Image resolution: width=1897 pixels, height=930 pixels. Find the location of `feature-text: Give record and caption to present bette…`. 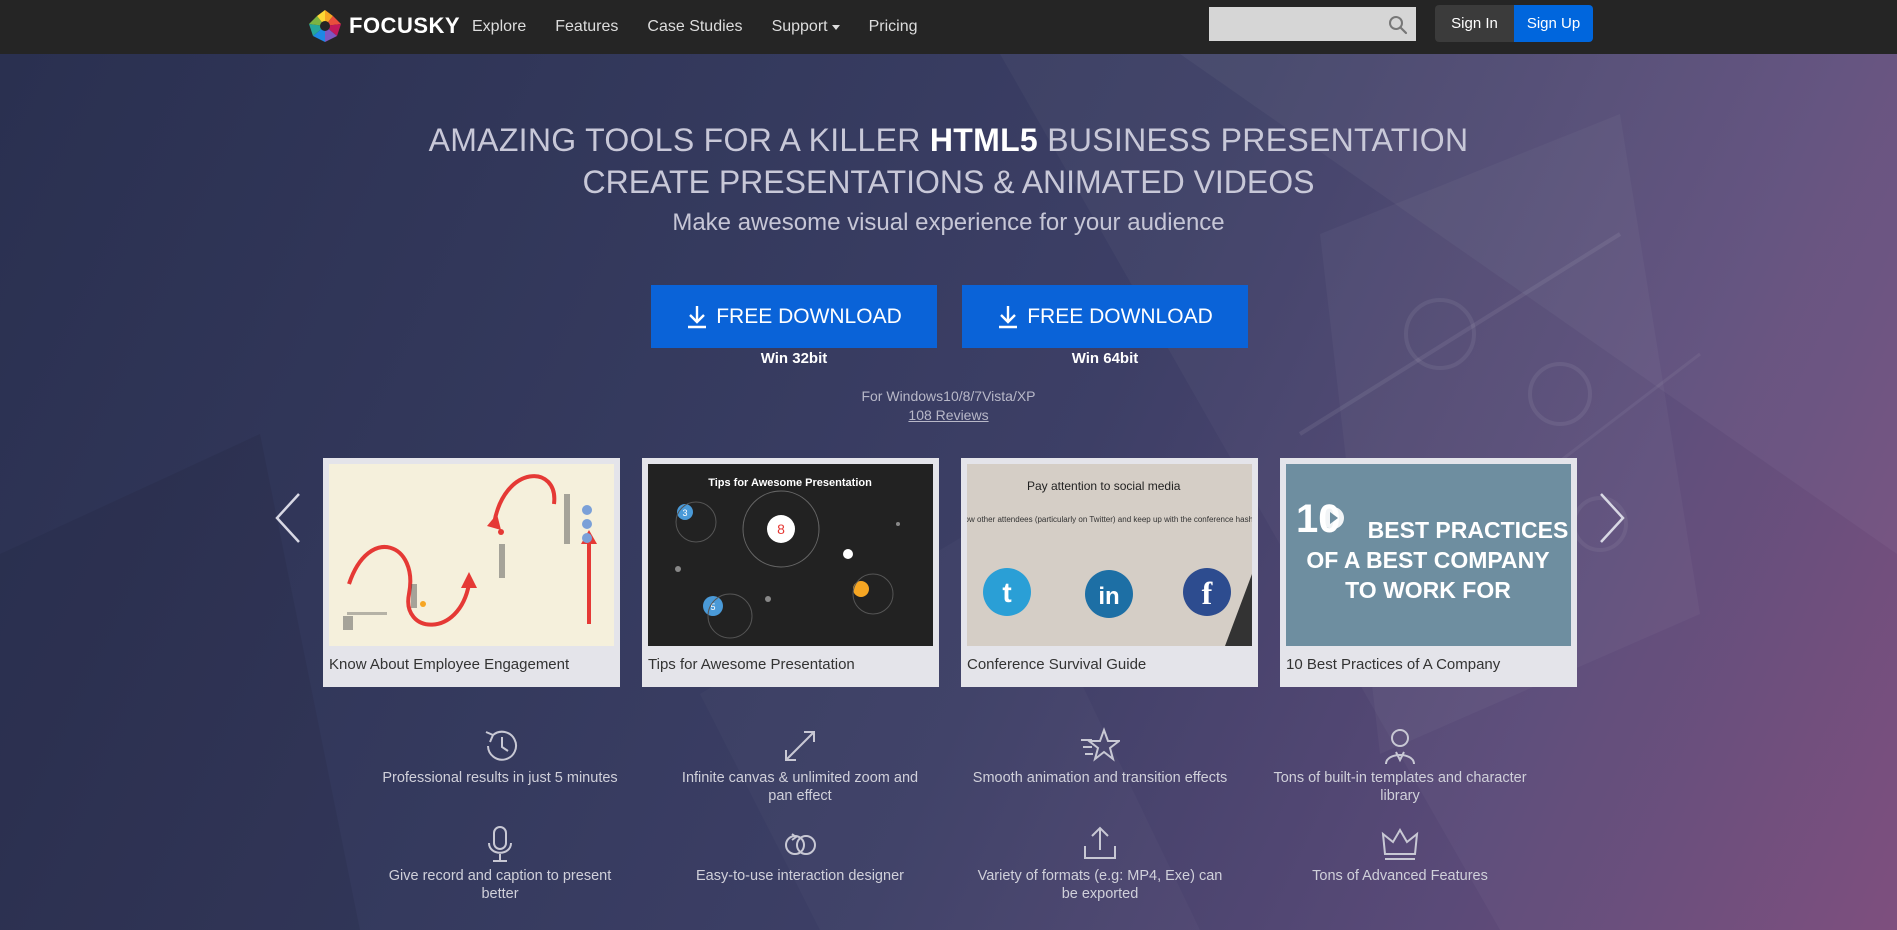

feature-text: Give record and caption to present bette… is located at coordinates (500, 885).